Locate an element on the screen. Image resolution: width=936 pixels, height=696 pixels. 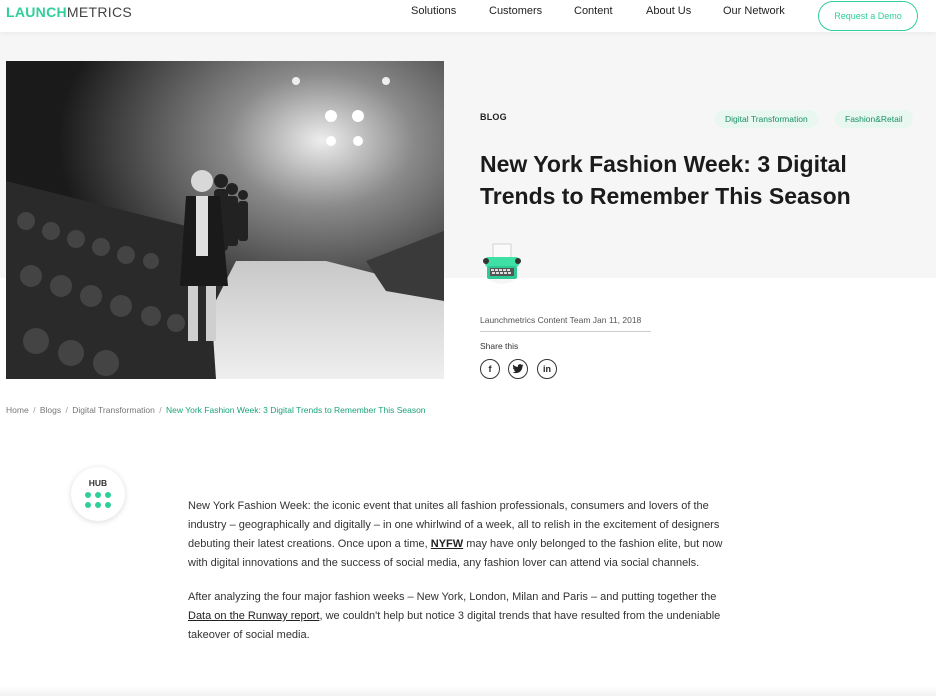
breadcrumb-blogs: Blogs is located at coordinates (50, 410).